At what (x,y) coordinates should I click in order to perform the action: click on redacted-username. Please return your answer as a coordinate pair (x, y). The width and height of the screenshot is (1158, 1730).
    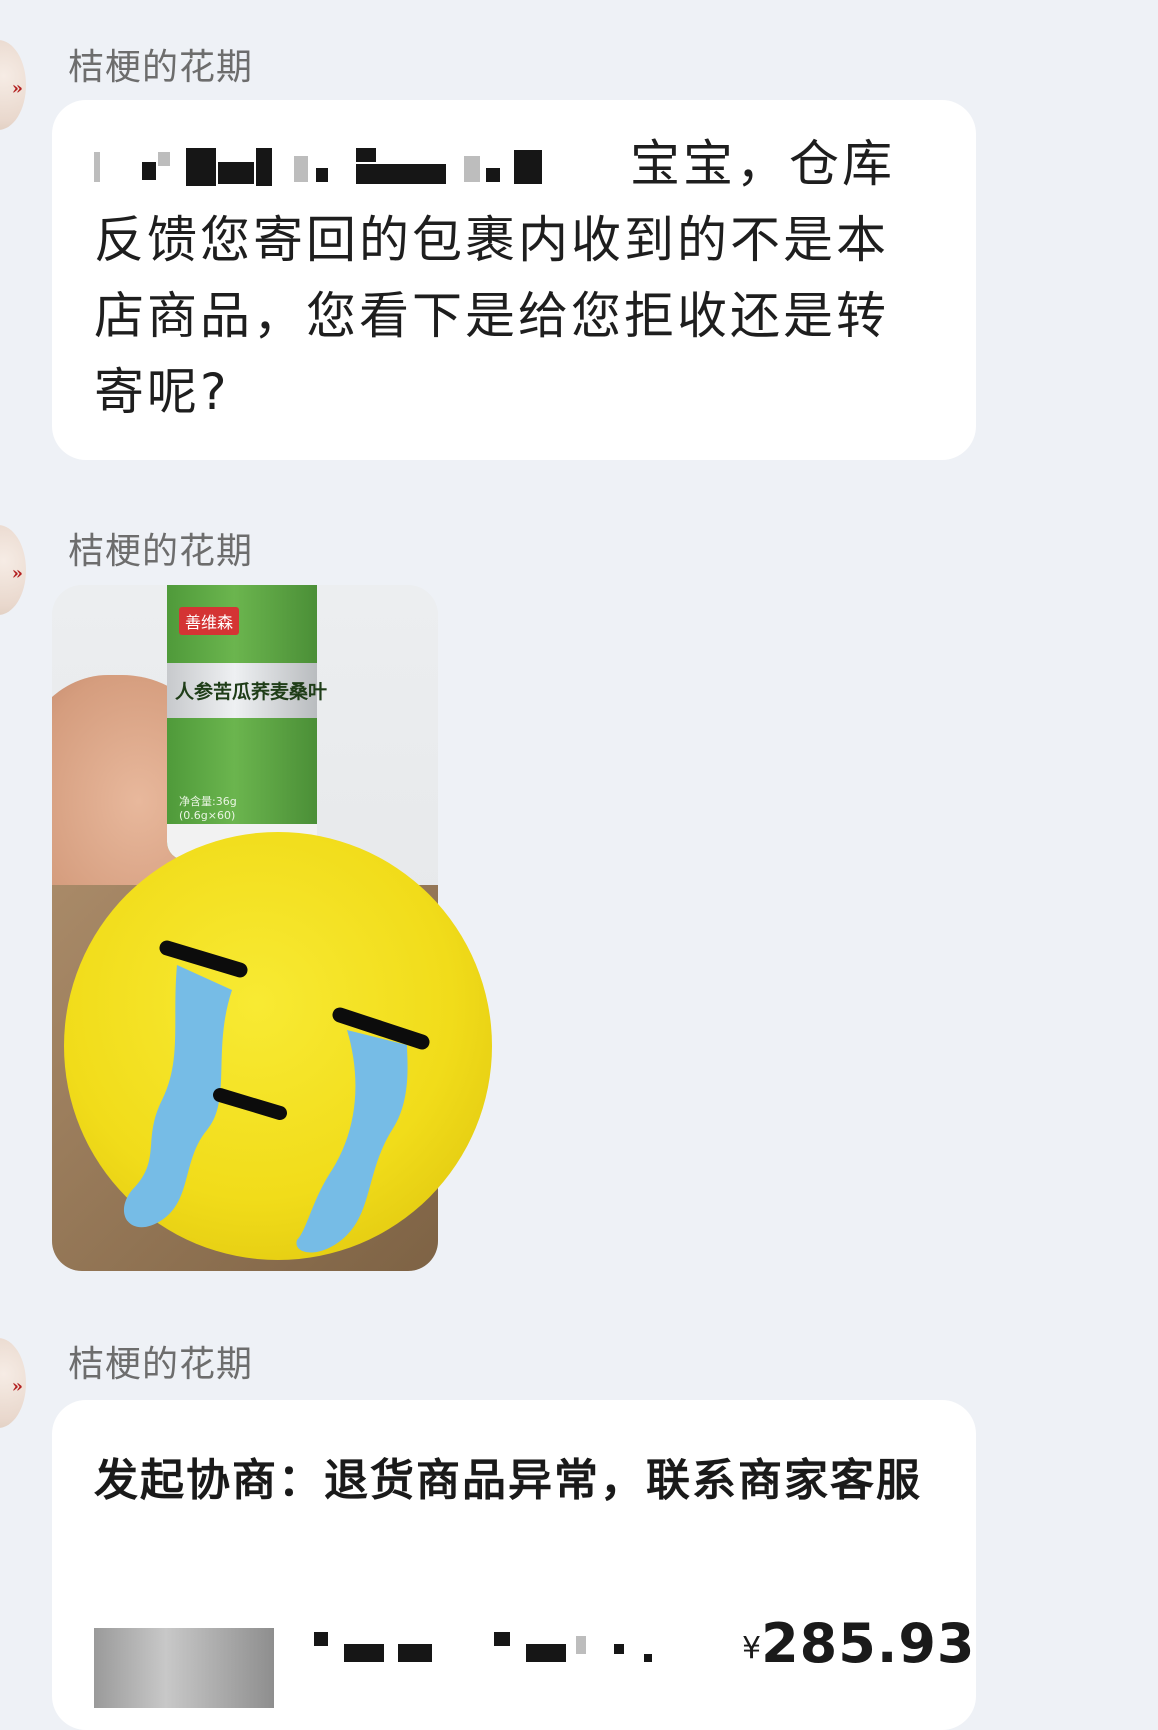
    Looking at the image, I should click on (344, 167).